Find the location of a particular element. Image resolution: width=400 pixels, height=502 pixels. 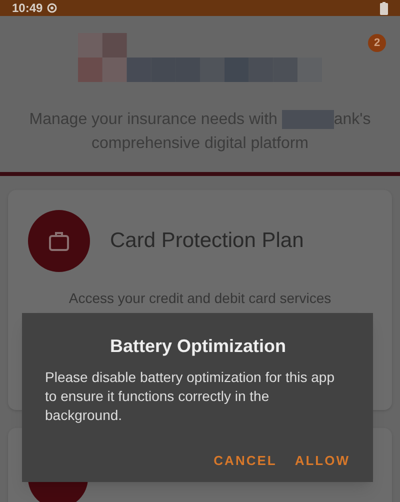

dialog-button: CANCEL is located at coordinates (245, 460).